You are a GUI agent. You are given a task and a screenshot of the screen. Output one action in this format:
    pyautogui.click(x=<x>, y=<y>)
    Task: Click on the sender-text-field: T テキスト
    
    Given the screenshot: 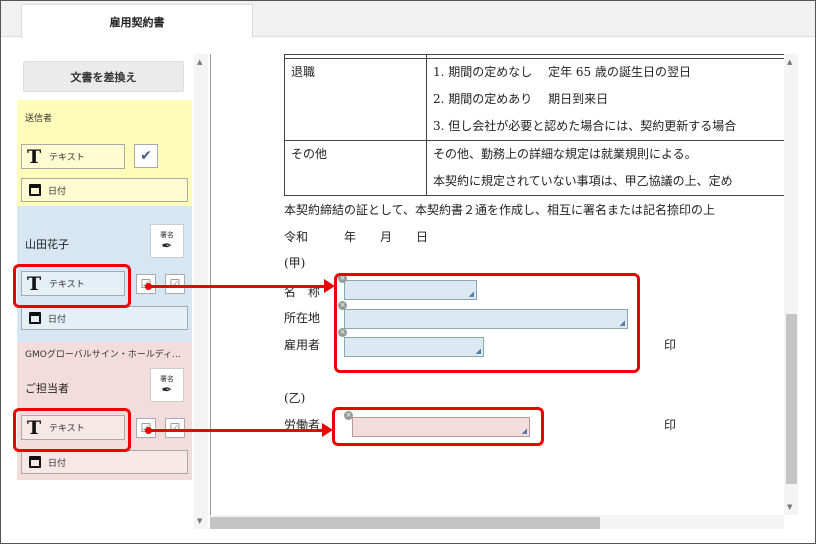 What is the action you would take?
    pyautogui.click(x=73, y=156)
    